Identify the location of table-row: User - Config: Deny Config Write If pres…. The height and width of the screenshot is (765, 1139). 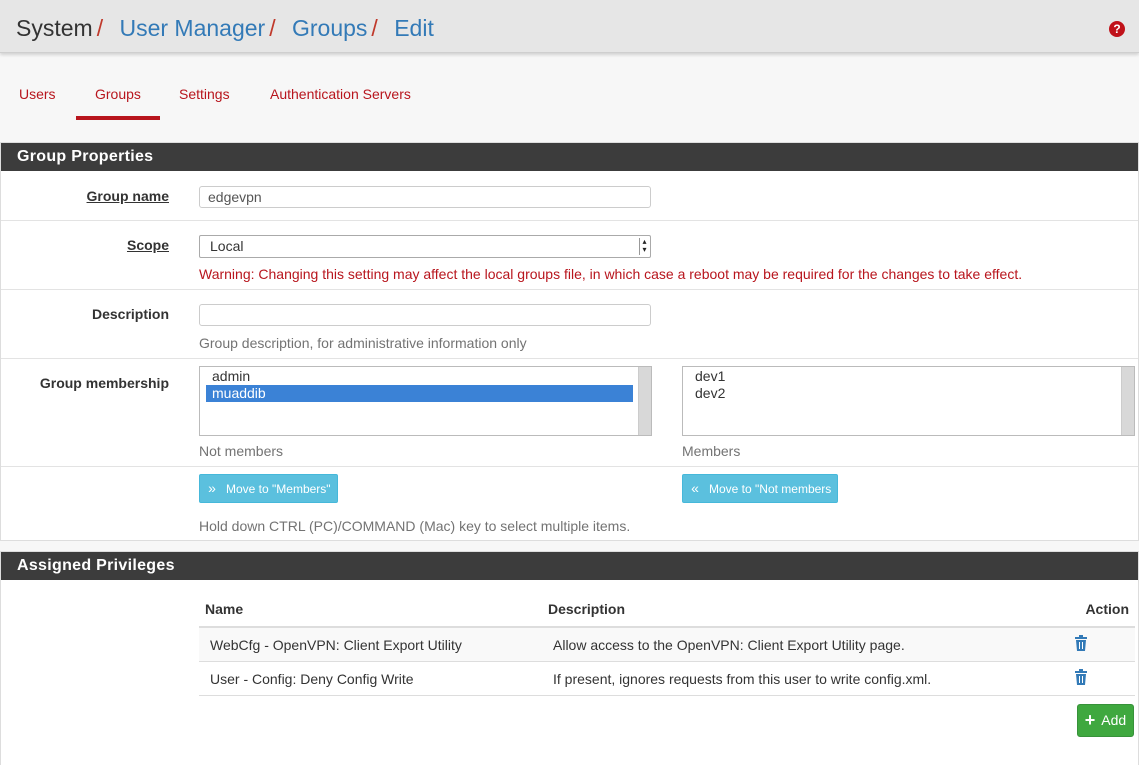
(667, 678).